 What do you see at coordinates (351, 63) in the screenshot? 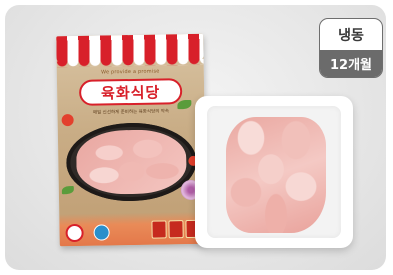
I see `shelf-life-label: 12개월` at bounding box center [351, 63].